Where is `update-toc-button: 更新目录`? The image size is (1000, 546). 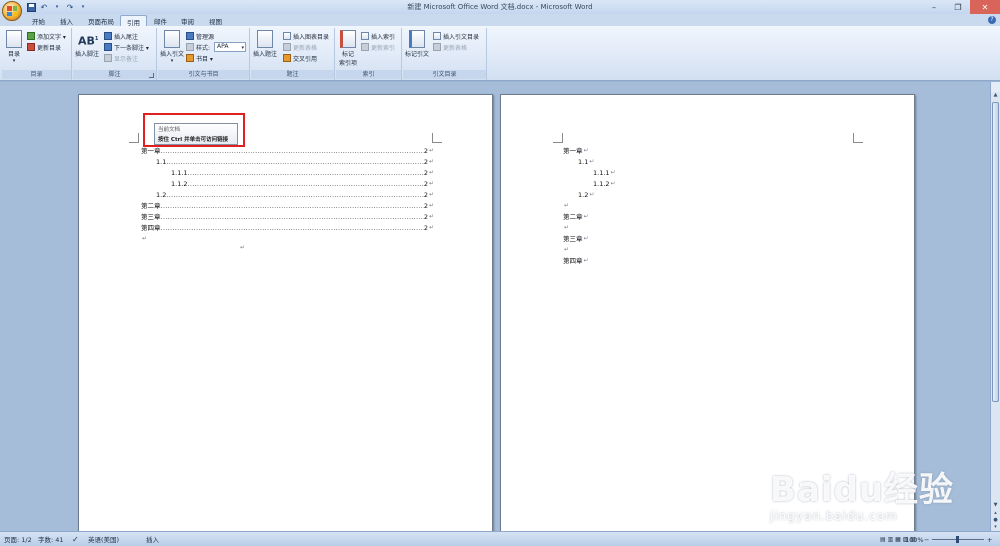
update-toc-button: 更新目录 is located at coordinates (44, 47).